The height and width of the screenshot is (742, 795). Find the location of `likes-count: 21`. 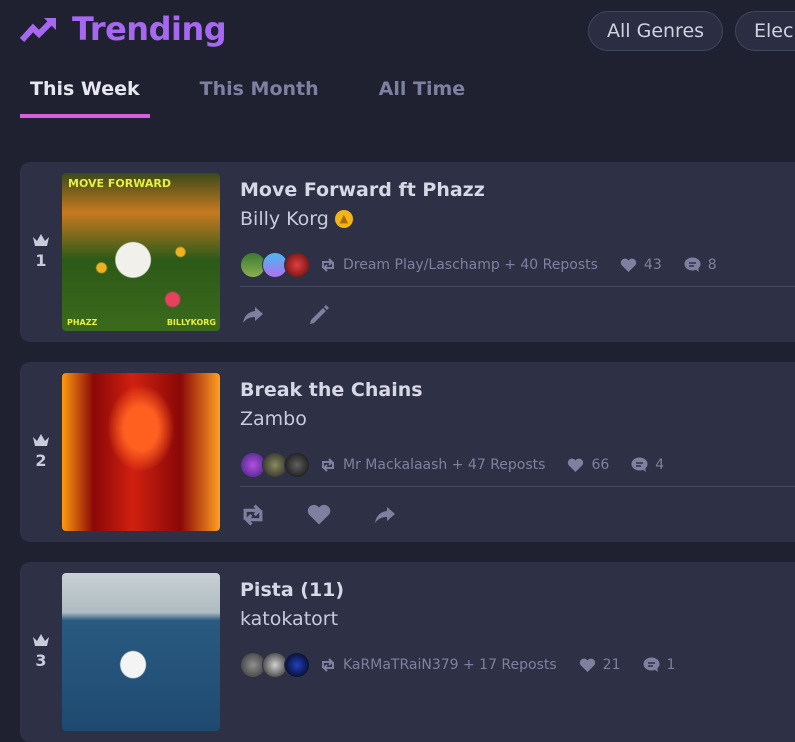

likes-count: 21 is located at coordinates (612, 665).